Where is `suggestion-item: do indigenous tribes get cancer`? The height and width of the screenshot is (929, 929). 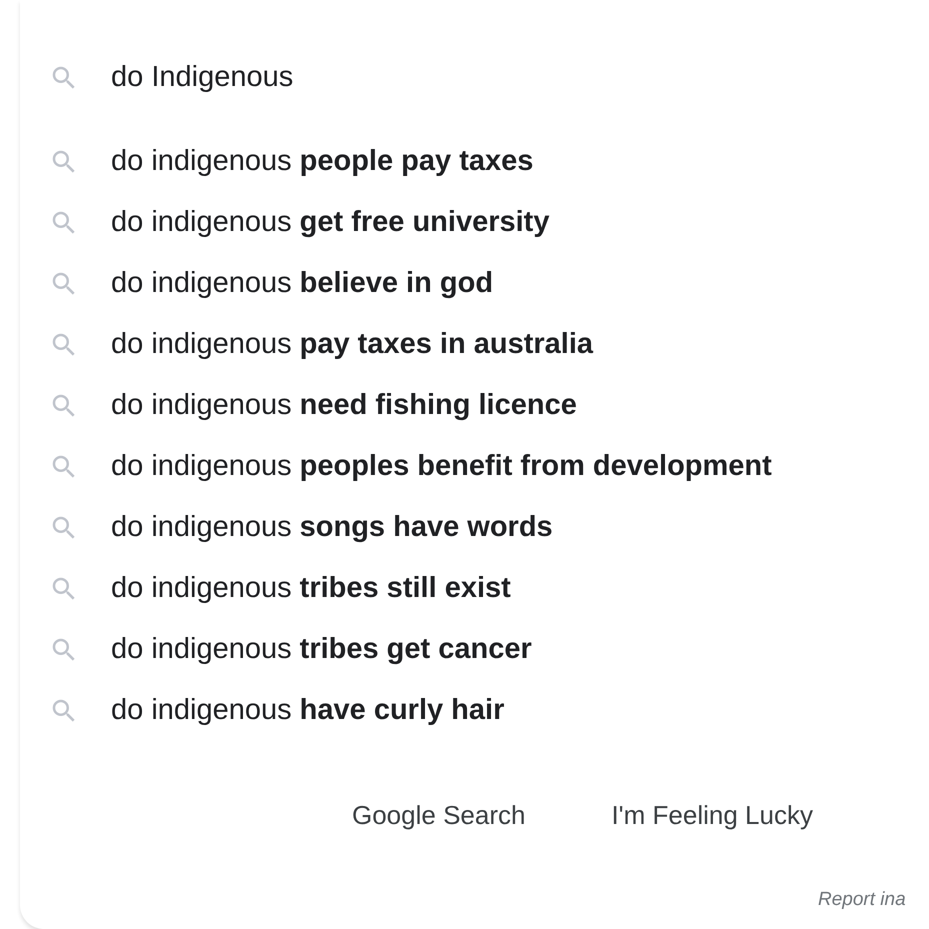 suggestion-item: do indigenous tribes get cancer is located at coordinates (321, 650).